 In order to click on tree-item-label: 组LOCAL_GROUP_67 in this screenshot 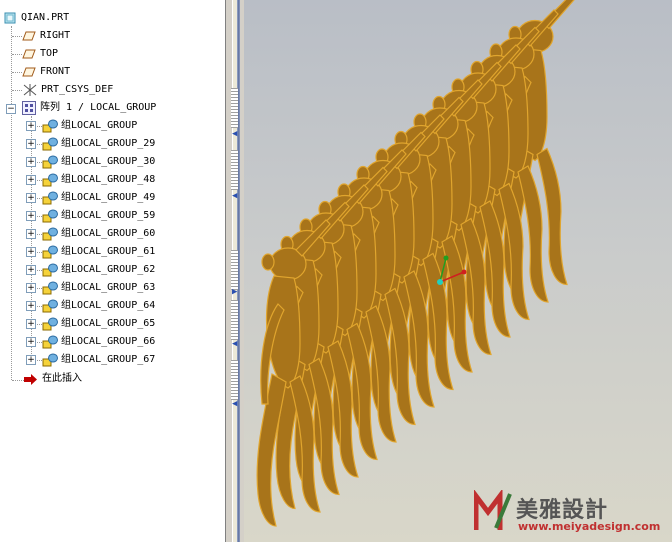, I will do `click(108, 359)`.